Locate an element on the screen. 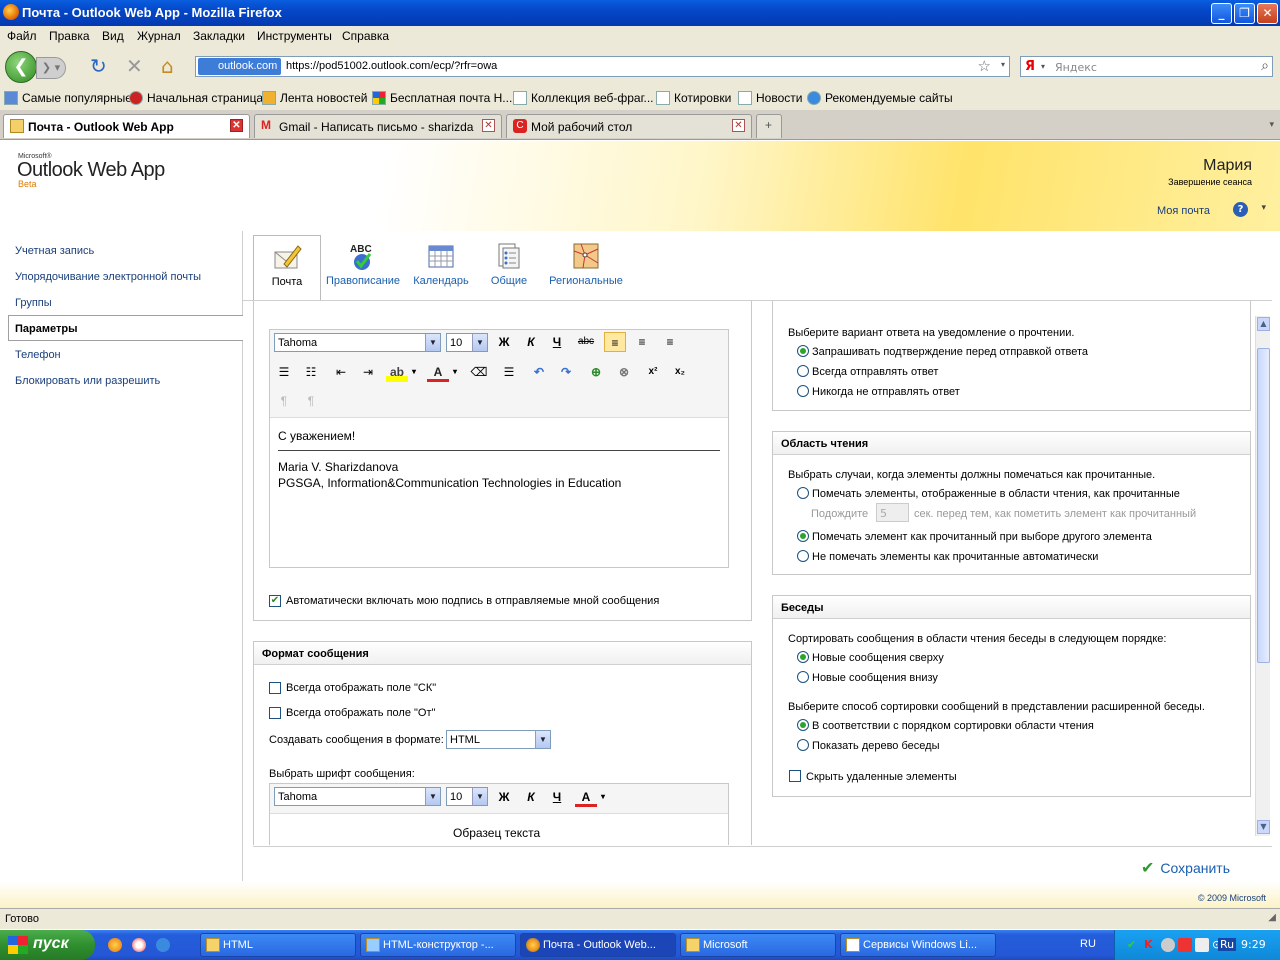  bookmark-item: Рекомендуемые сайты is located at coordinates (880, 98).